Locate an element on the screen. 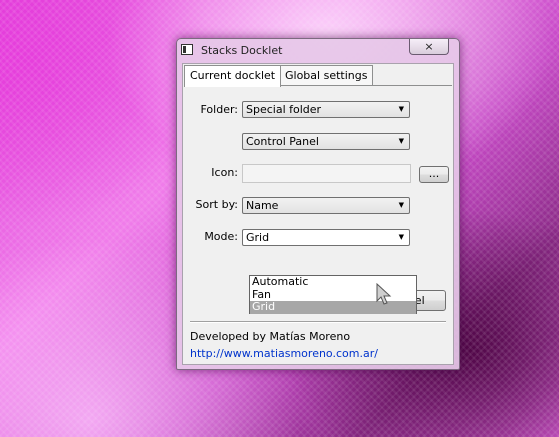 The height and width of the screenshot is (437, 559). developer-credit: Developed by Matías Moreno is located at coordinates (270, 336).